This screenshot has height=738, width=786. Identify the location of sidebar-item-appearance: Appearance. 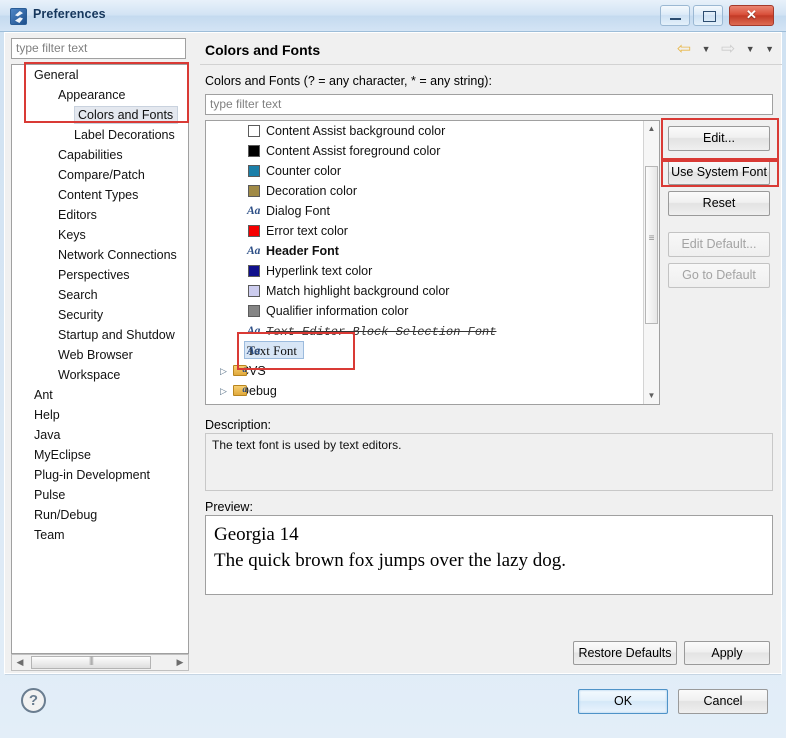
(100, 95).